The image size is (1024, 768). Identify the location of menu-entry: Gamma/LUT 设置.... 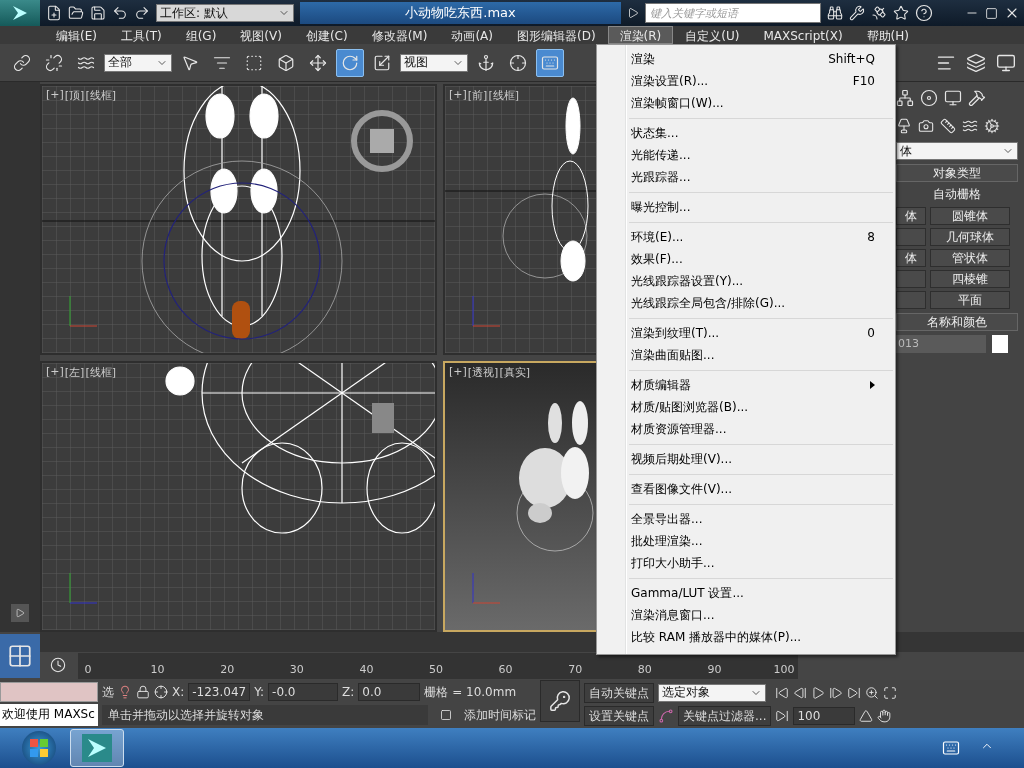
(746, 593).